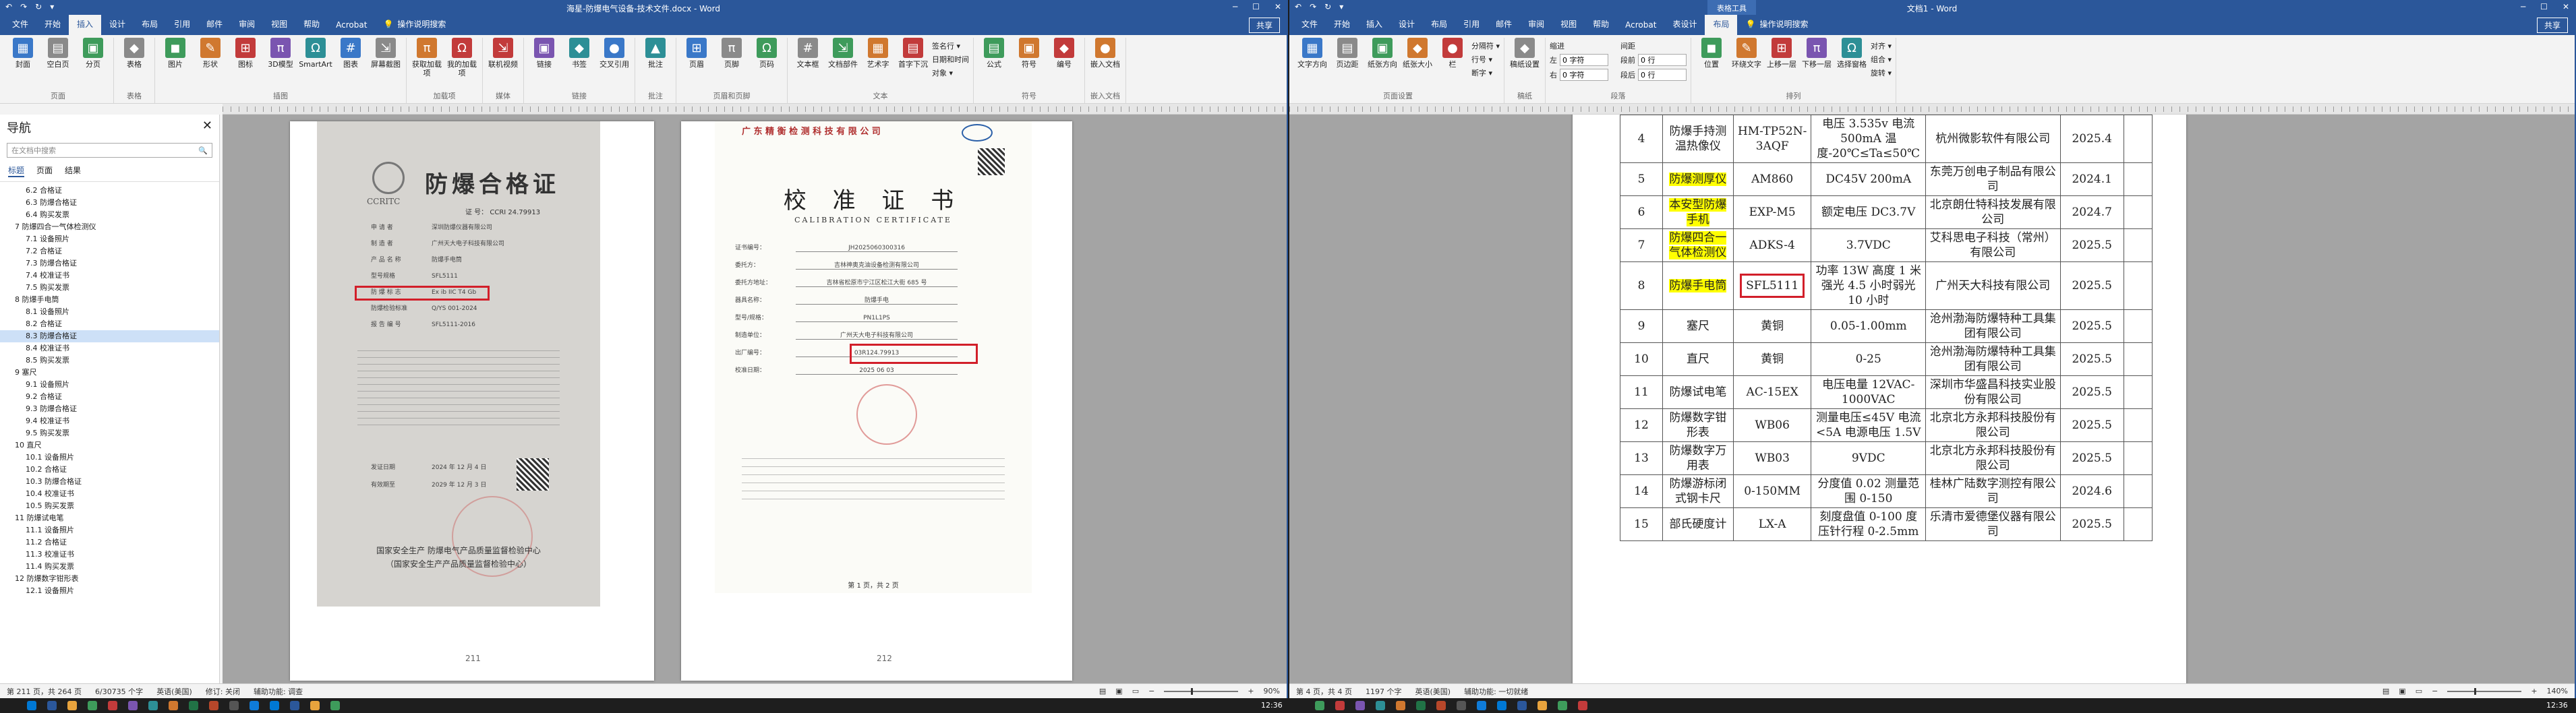  Describe the element at coordinates (1993, 212) in the screenshot. I see `cell-manufacturer: 北京朗仕特科技发展有限公司` at that location.